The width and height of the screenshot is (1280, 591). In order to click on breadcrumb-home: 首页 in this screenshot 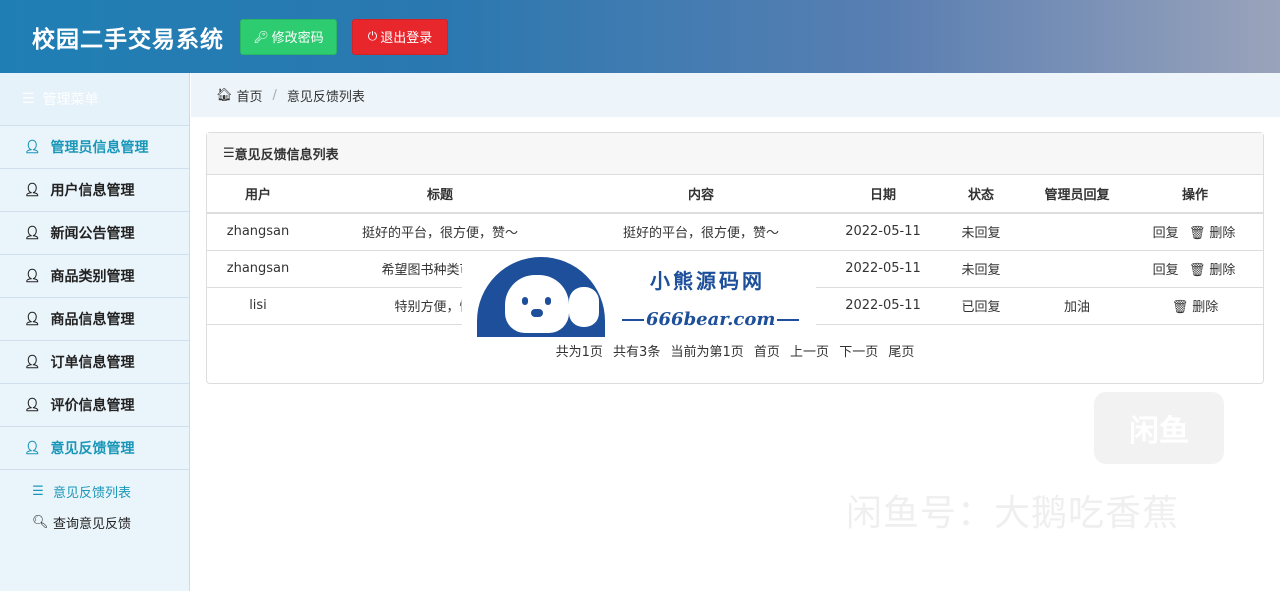, I will do `click(250, 95)`.